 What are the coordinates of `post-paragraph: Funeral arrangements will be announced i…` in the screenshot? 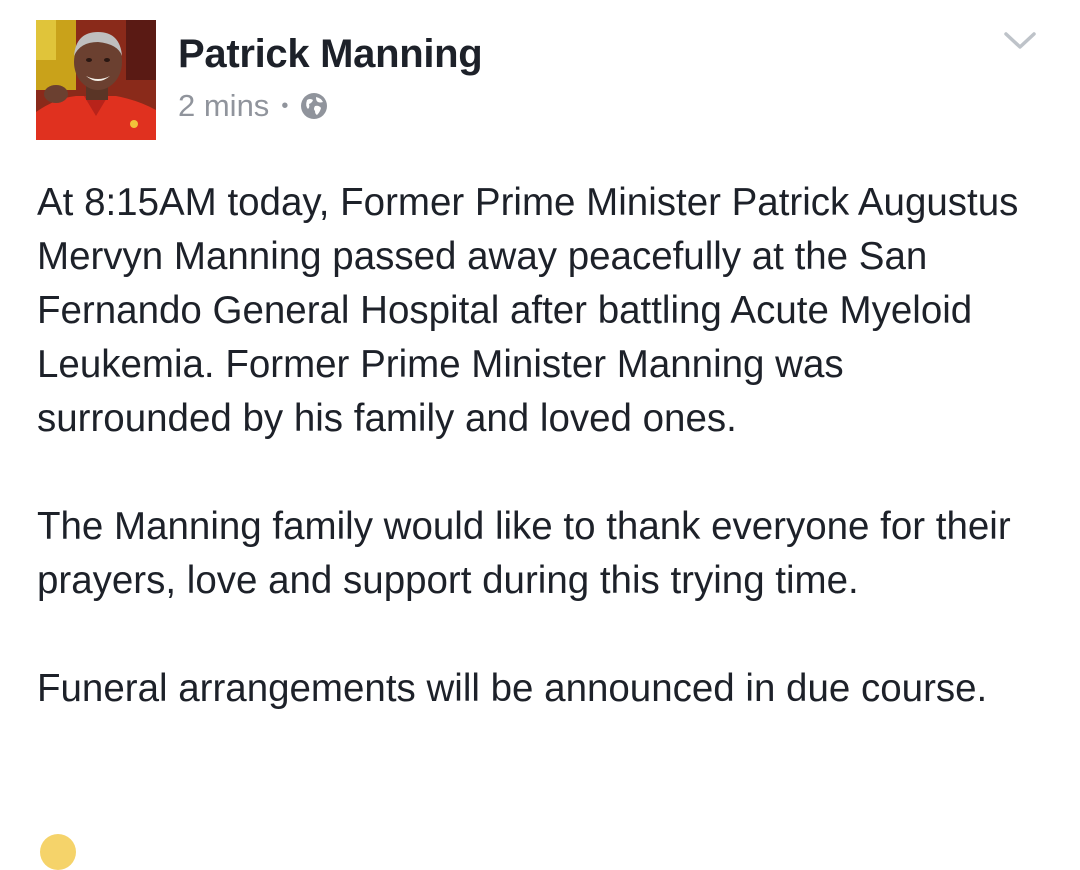 It's located at (512, 688).